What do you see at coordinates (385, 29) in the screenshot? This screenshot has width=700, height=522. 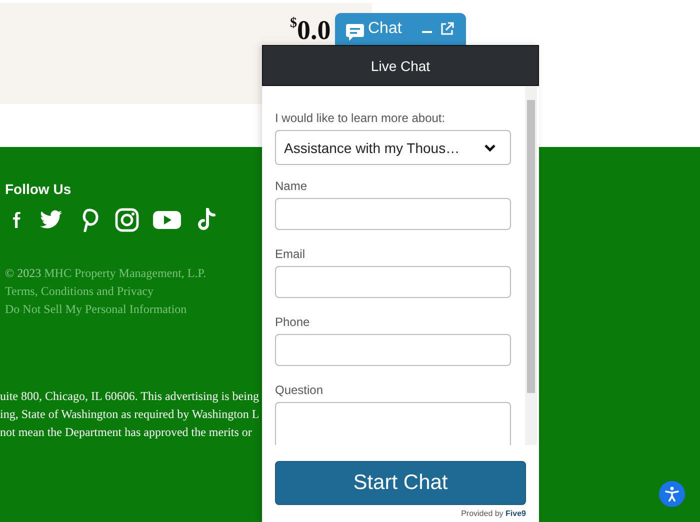 I see `chat-tab-label: Chat` at bounding box center [385, 29].